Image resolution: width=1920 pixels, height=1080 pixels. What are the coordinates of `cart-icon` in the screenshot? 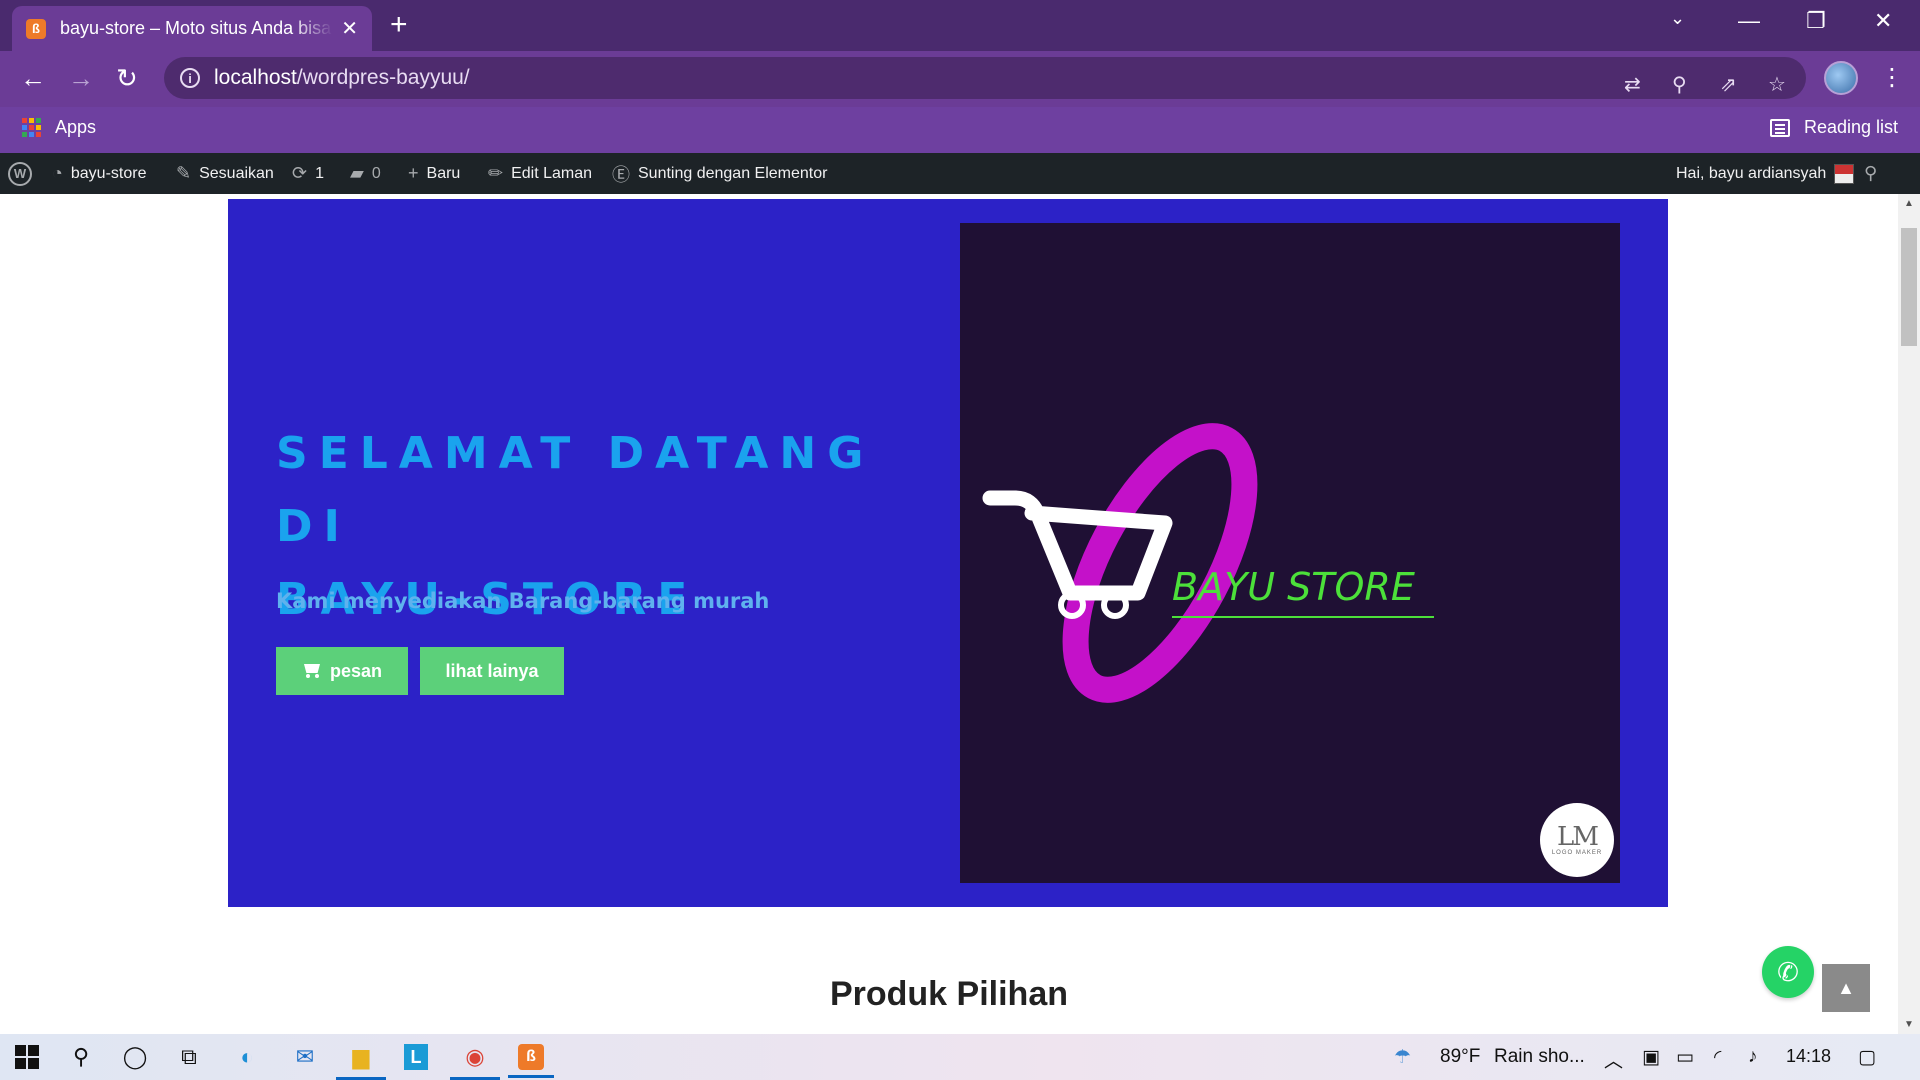 It's located at (312, 671).